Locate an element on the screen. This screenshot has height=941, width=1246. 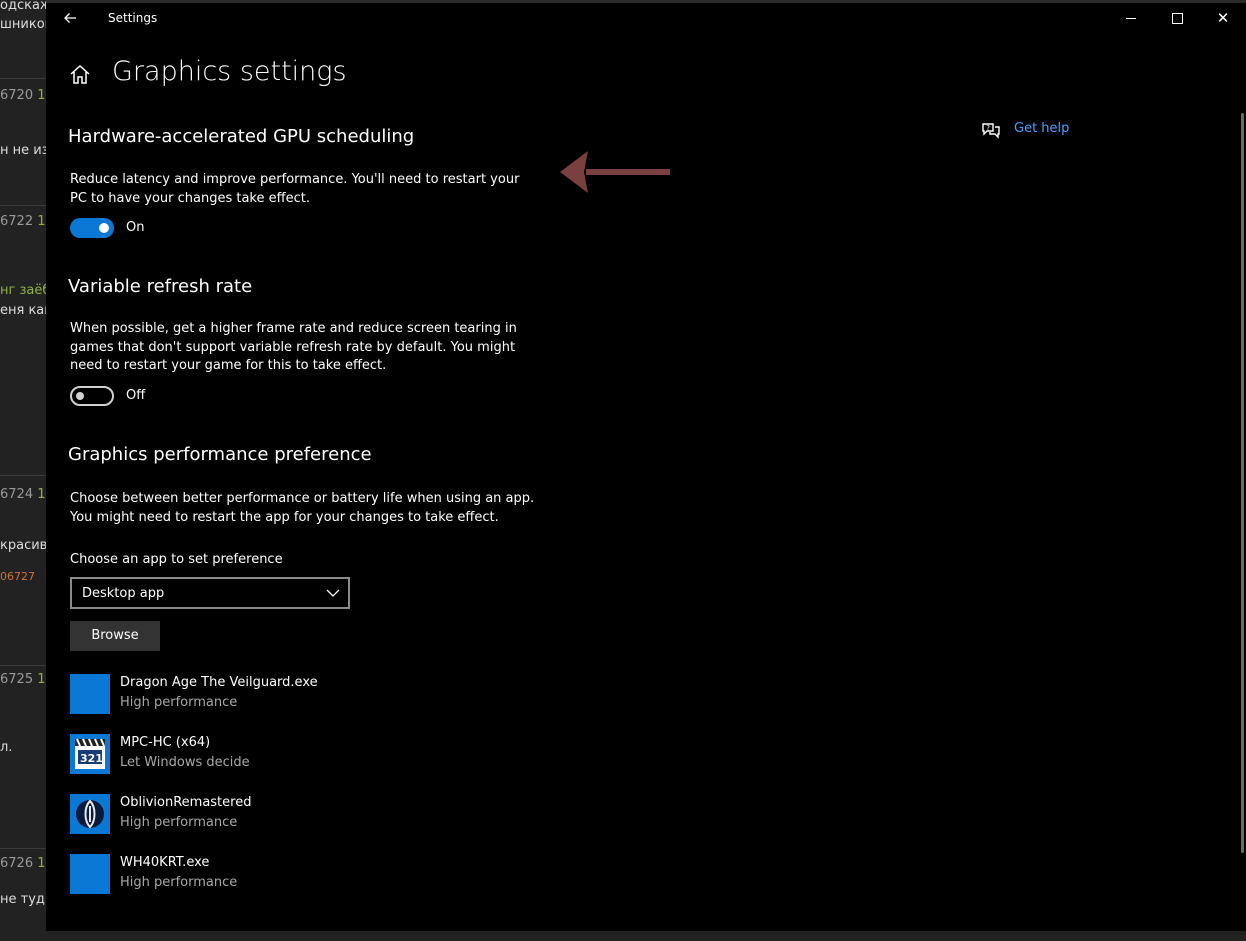
minimize-icon is located at coordinates (1131, 18).